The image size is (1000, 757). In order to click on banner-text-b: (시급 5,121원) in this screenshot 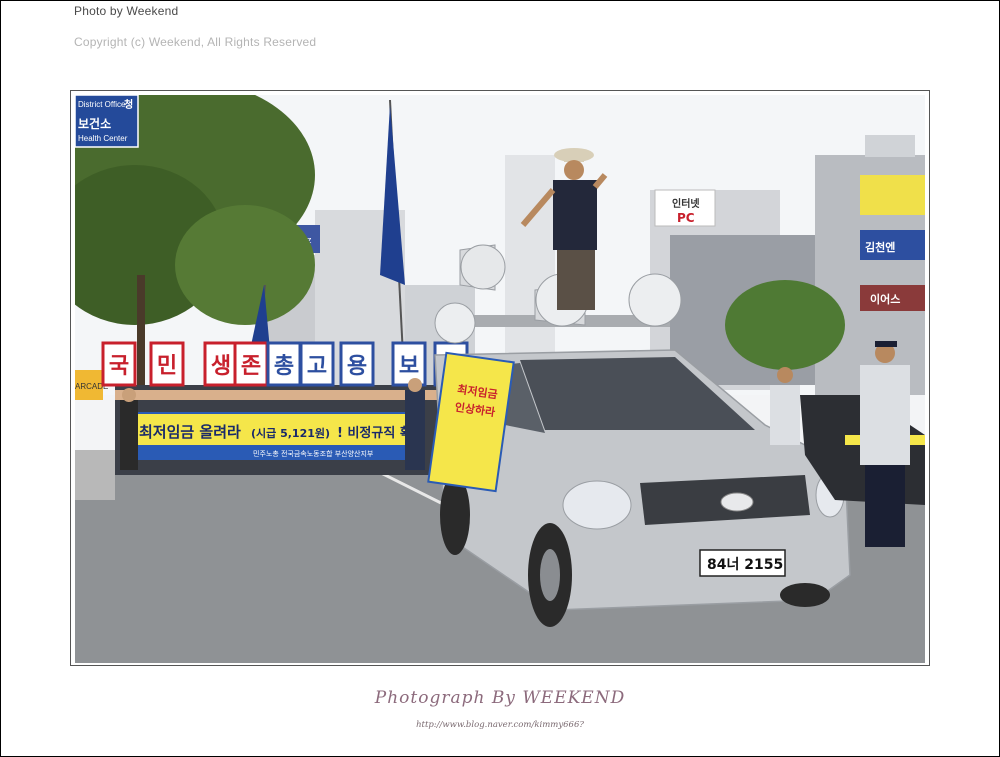, I will do `click(290, 433)`.